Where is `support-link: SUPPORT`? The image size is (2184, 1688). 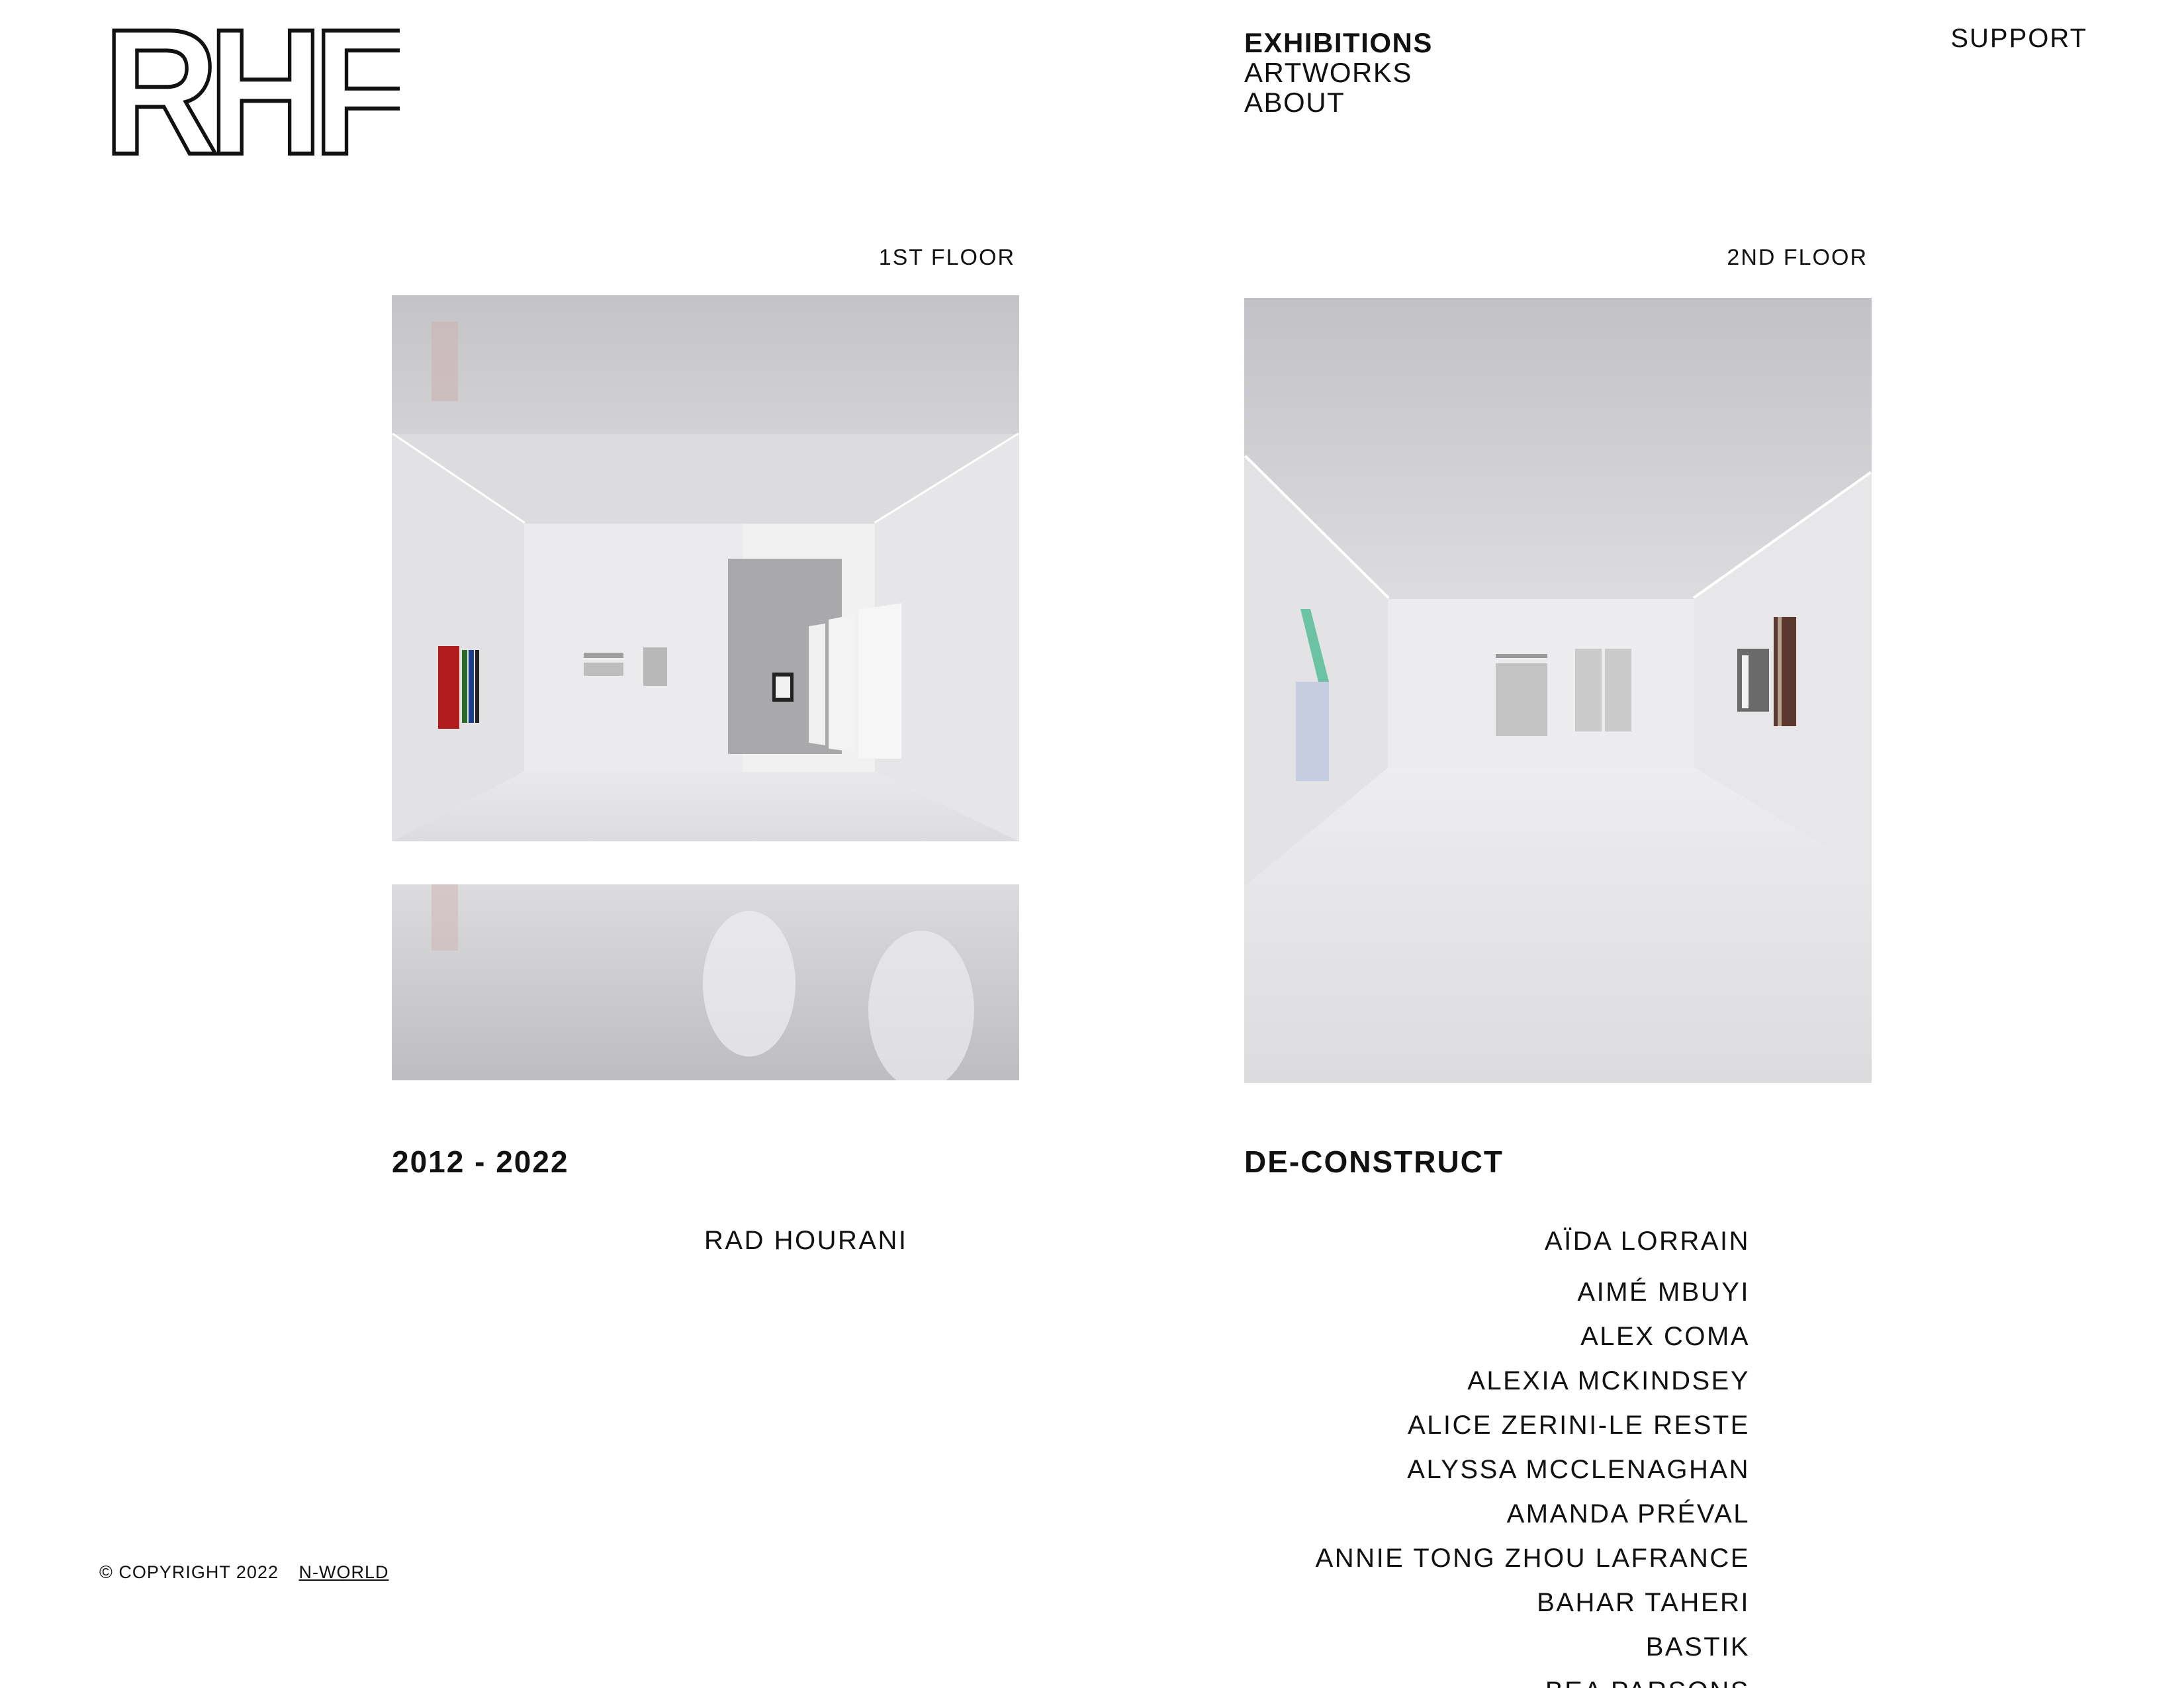 support-link: SUPPORT is located at coordinates (2019, 39).